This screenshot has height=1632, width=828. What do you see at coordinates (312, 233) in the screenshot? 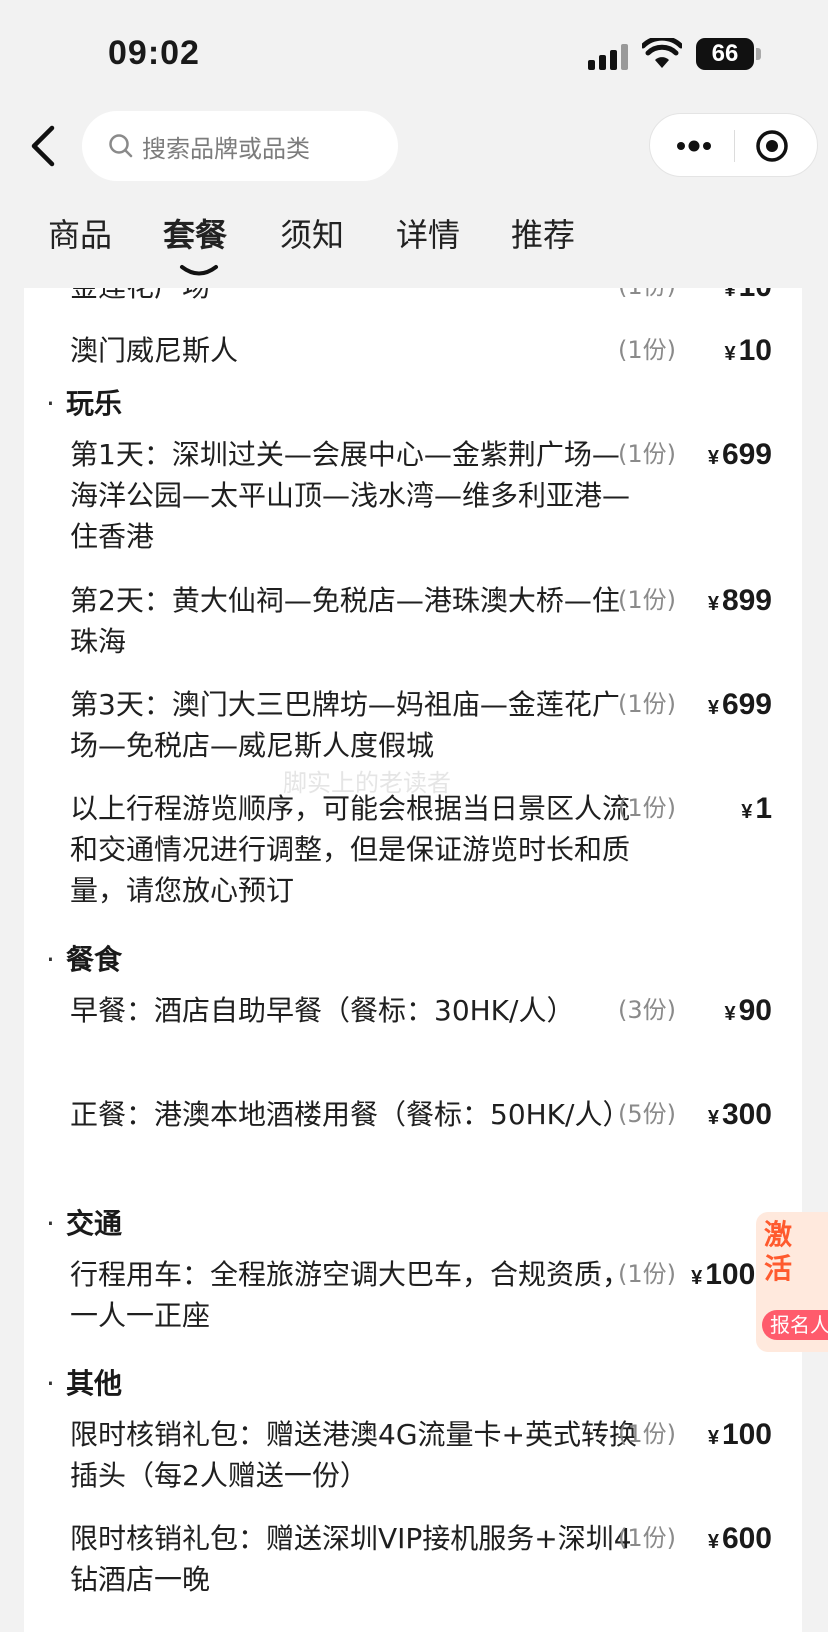
I see `tab-notice: 须知` at bounding box center [312, 233].